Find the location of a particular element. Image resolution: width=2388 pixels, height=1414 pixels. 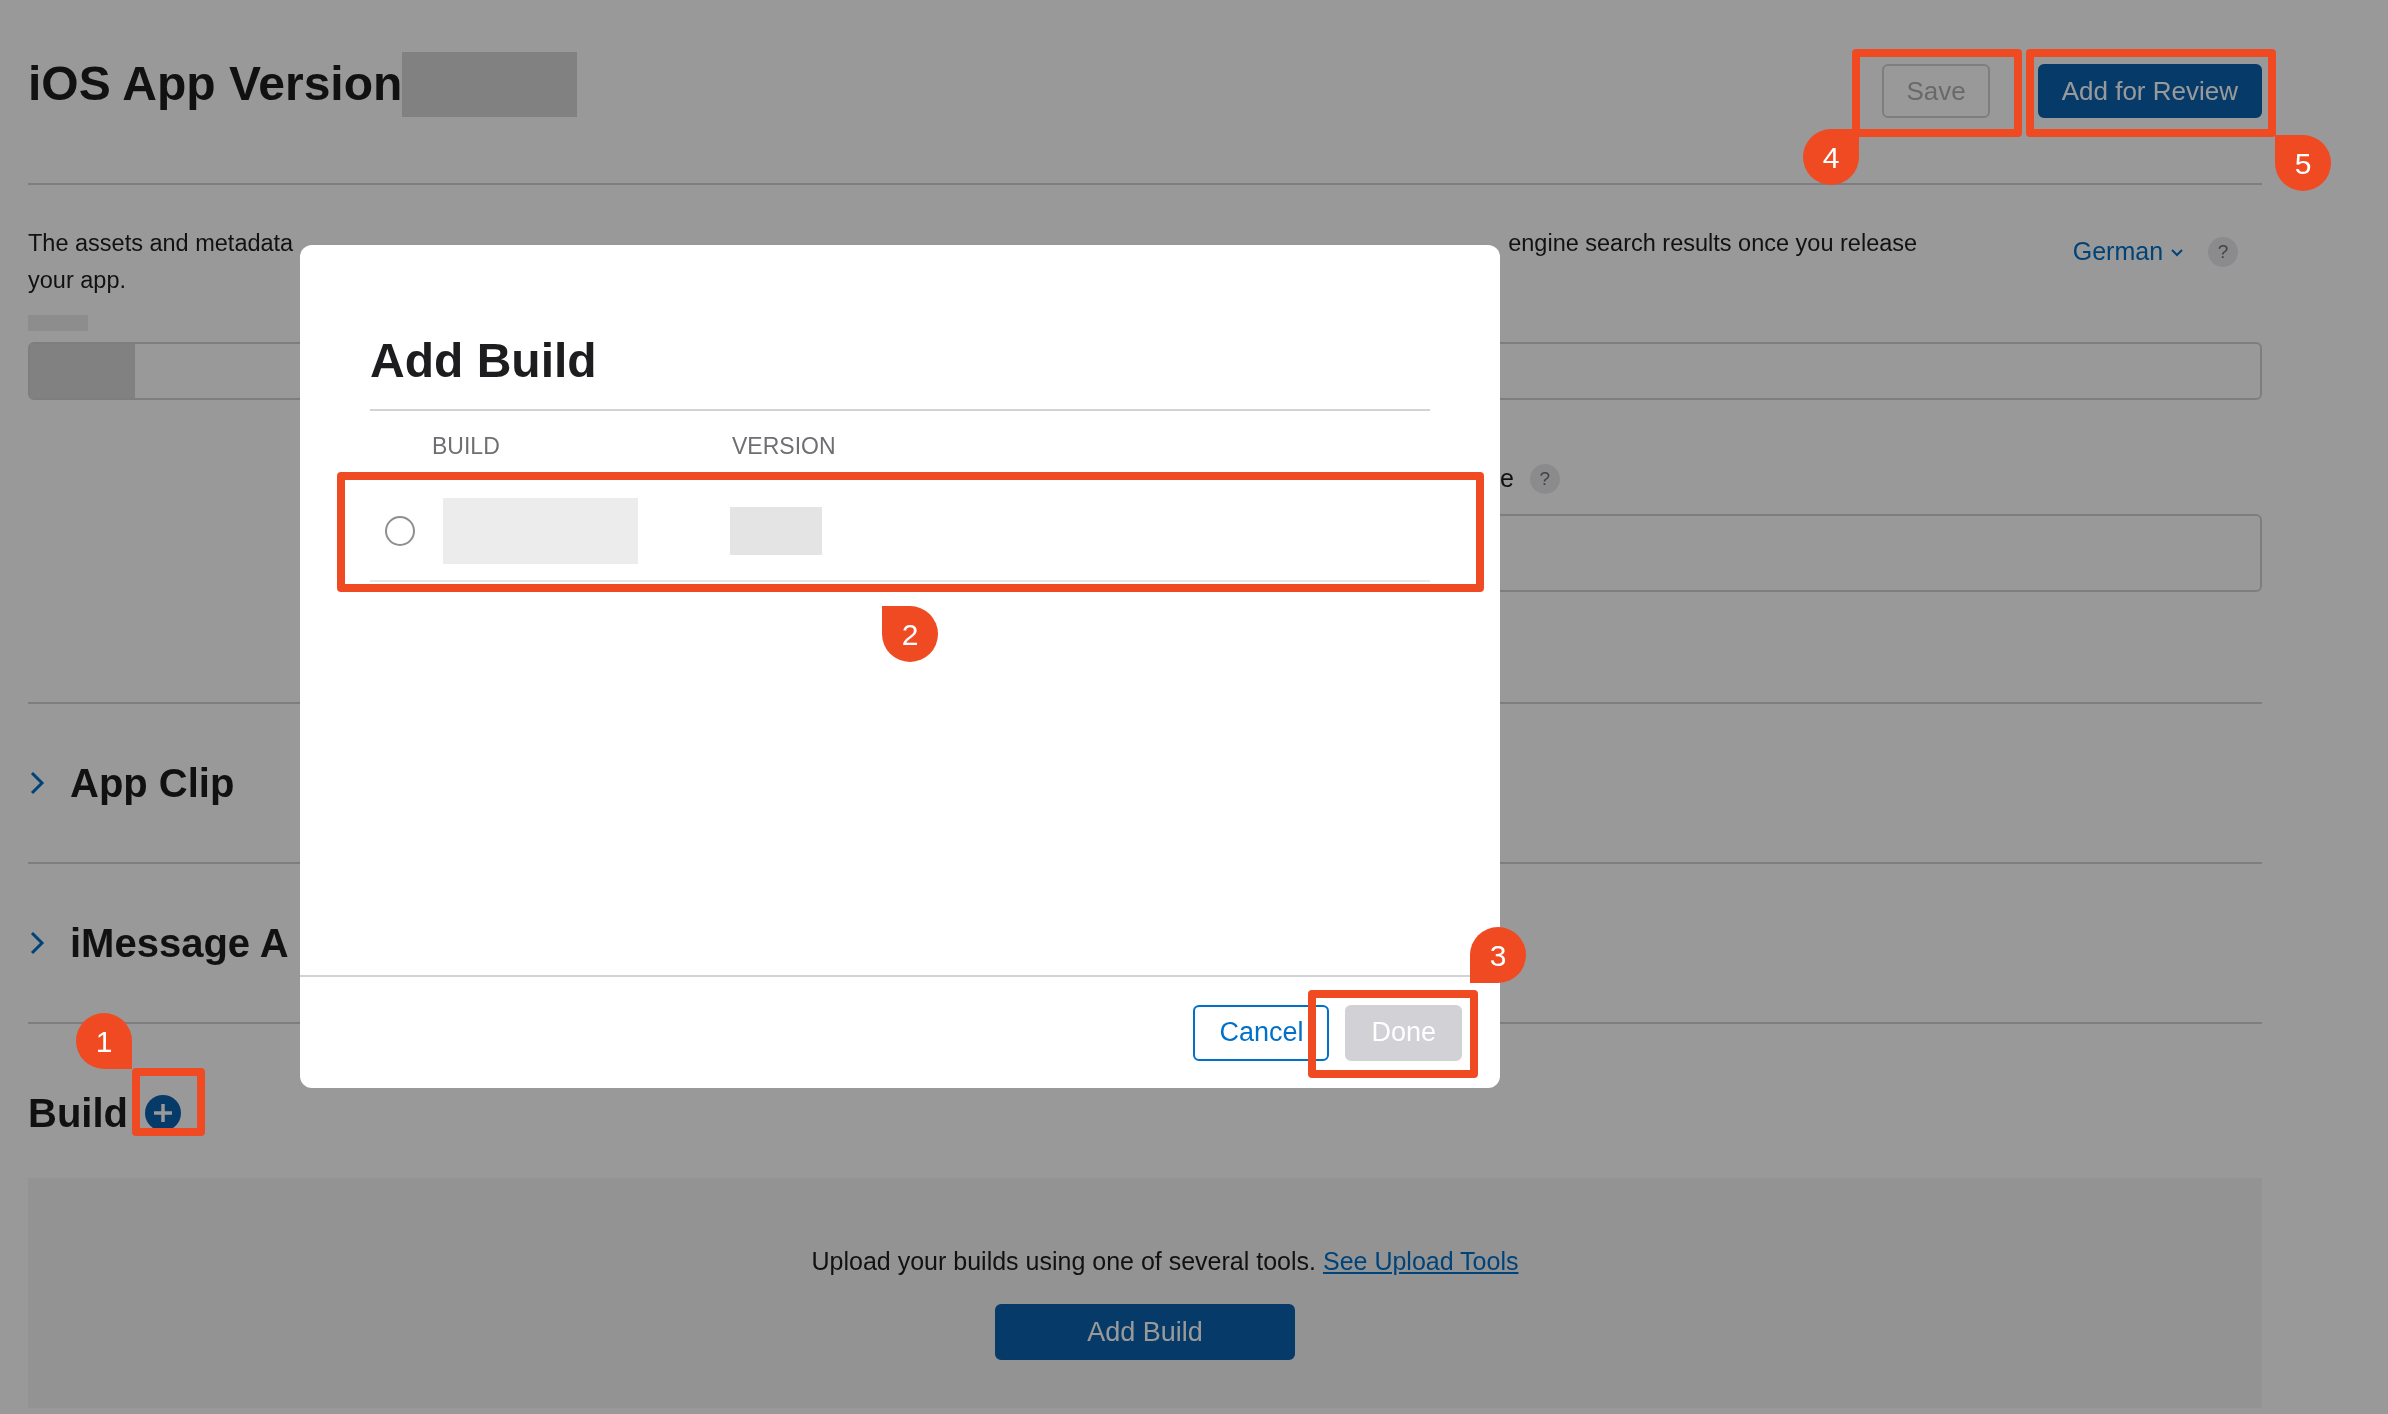

description-text: your app. is located at coordinates (77, 280).